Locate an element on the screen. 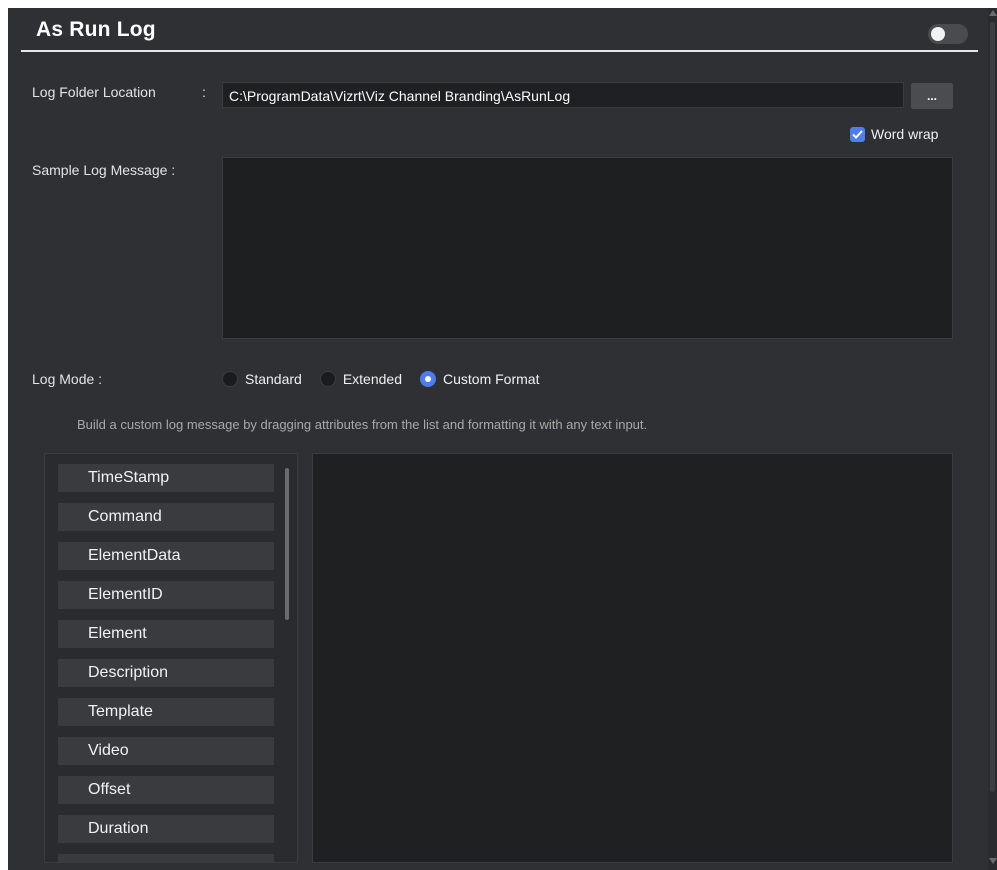 Image resolution: width=997 pixels, height=870 pixels. attribute-list-scrollbar is located at coordinates (287, 544).